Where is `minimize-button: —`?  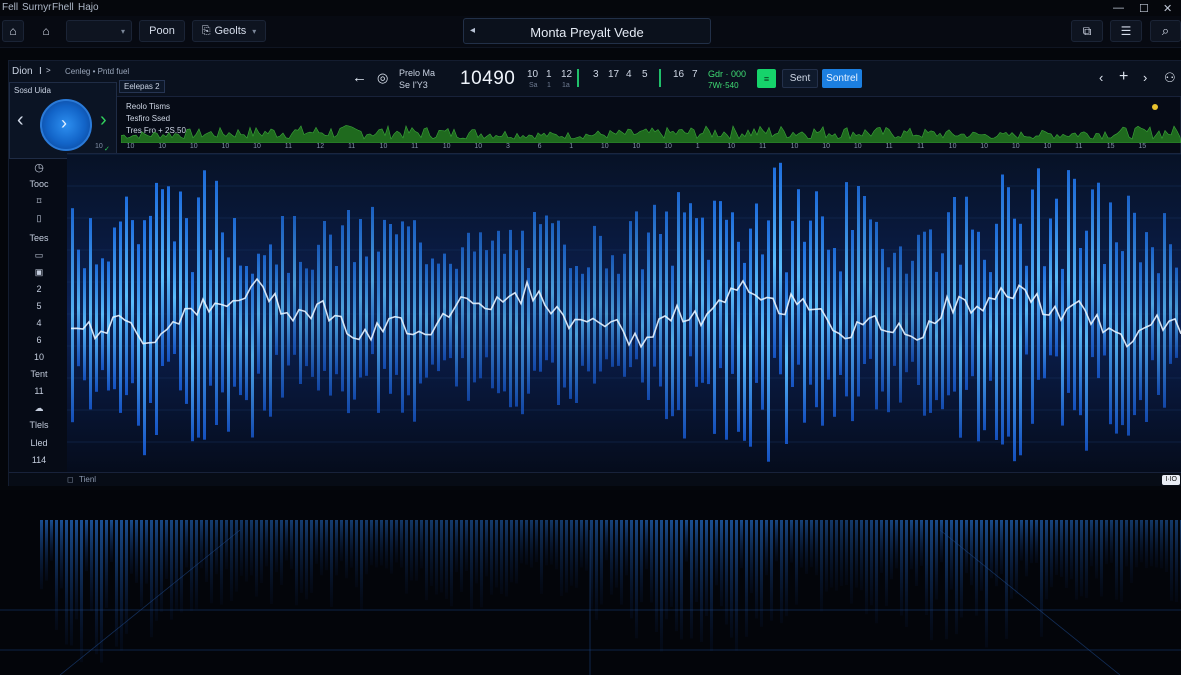 minimize-button: — is located at coordinates (1118, 8).